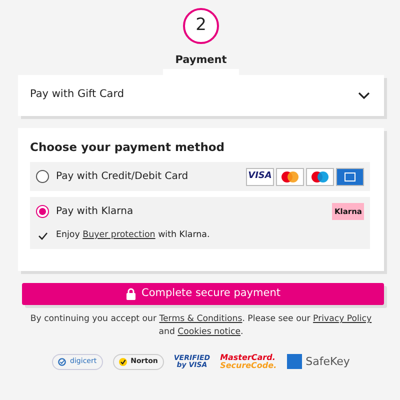 This screenshot has width=400, height=400. I want to click on section-title: Choose your payment method, so click(128, 147).